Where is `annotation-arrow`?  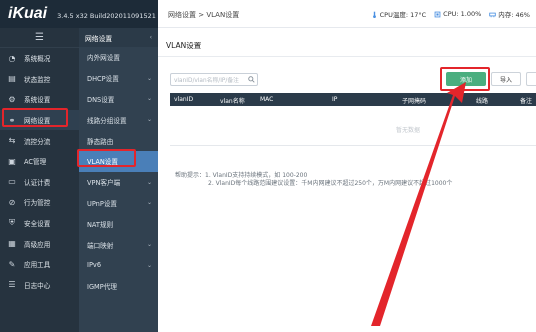
annotation-arrow is located at coordinates (418, 204).